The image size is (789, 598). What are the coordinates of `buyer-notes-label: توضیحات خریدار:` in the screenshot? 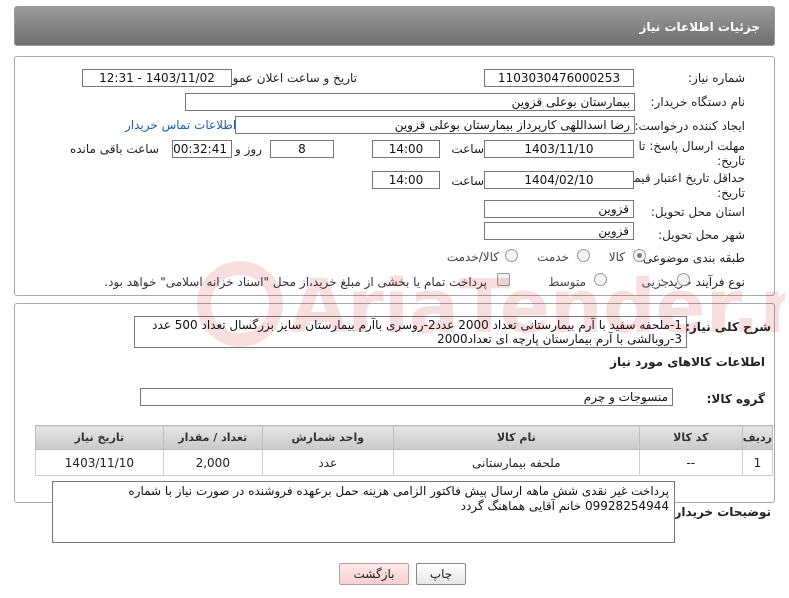 It's located at (720, 512).